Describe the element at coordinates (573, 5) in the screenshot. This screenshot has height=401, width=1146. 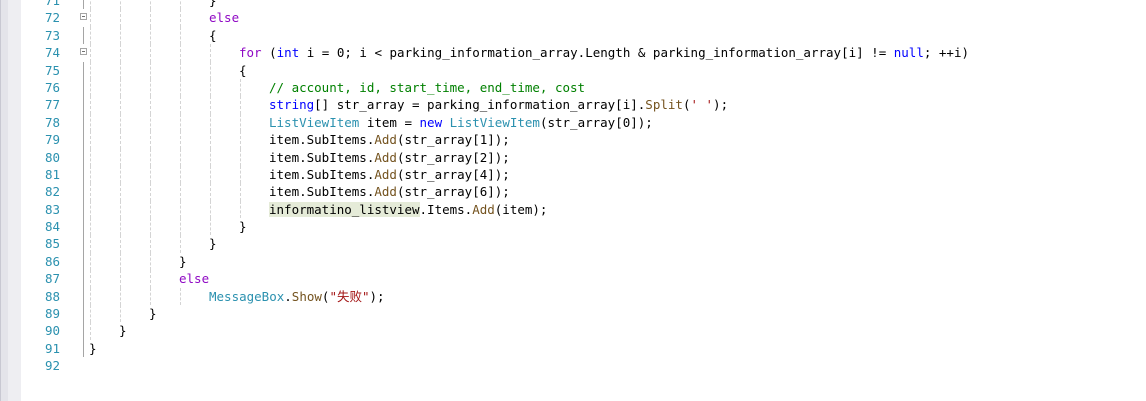
I see `code-line: 71}` at that location.